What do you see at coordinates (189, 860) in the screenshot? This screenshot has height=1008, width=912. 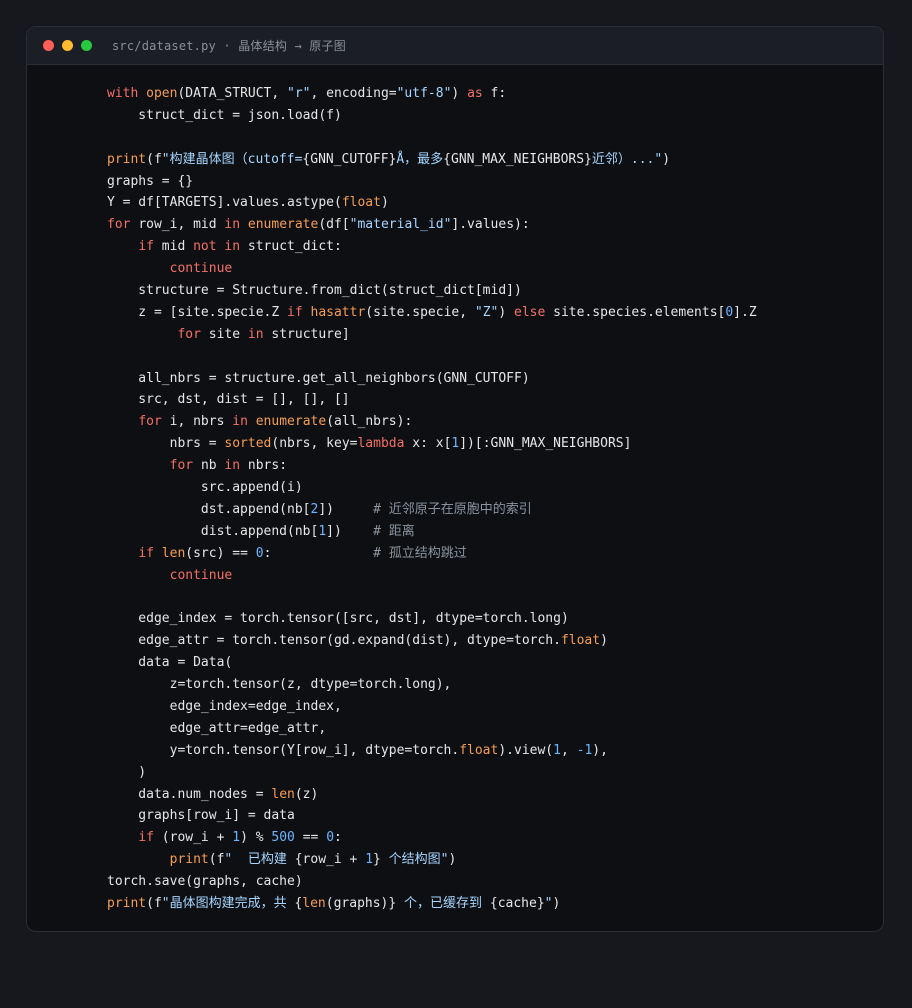 I see `code-token: print` at bounding box center [189, 860].